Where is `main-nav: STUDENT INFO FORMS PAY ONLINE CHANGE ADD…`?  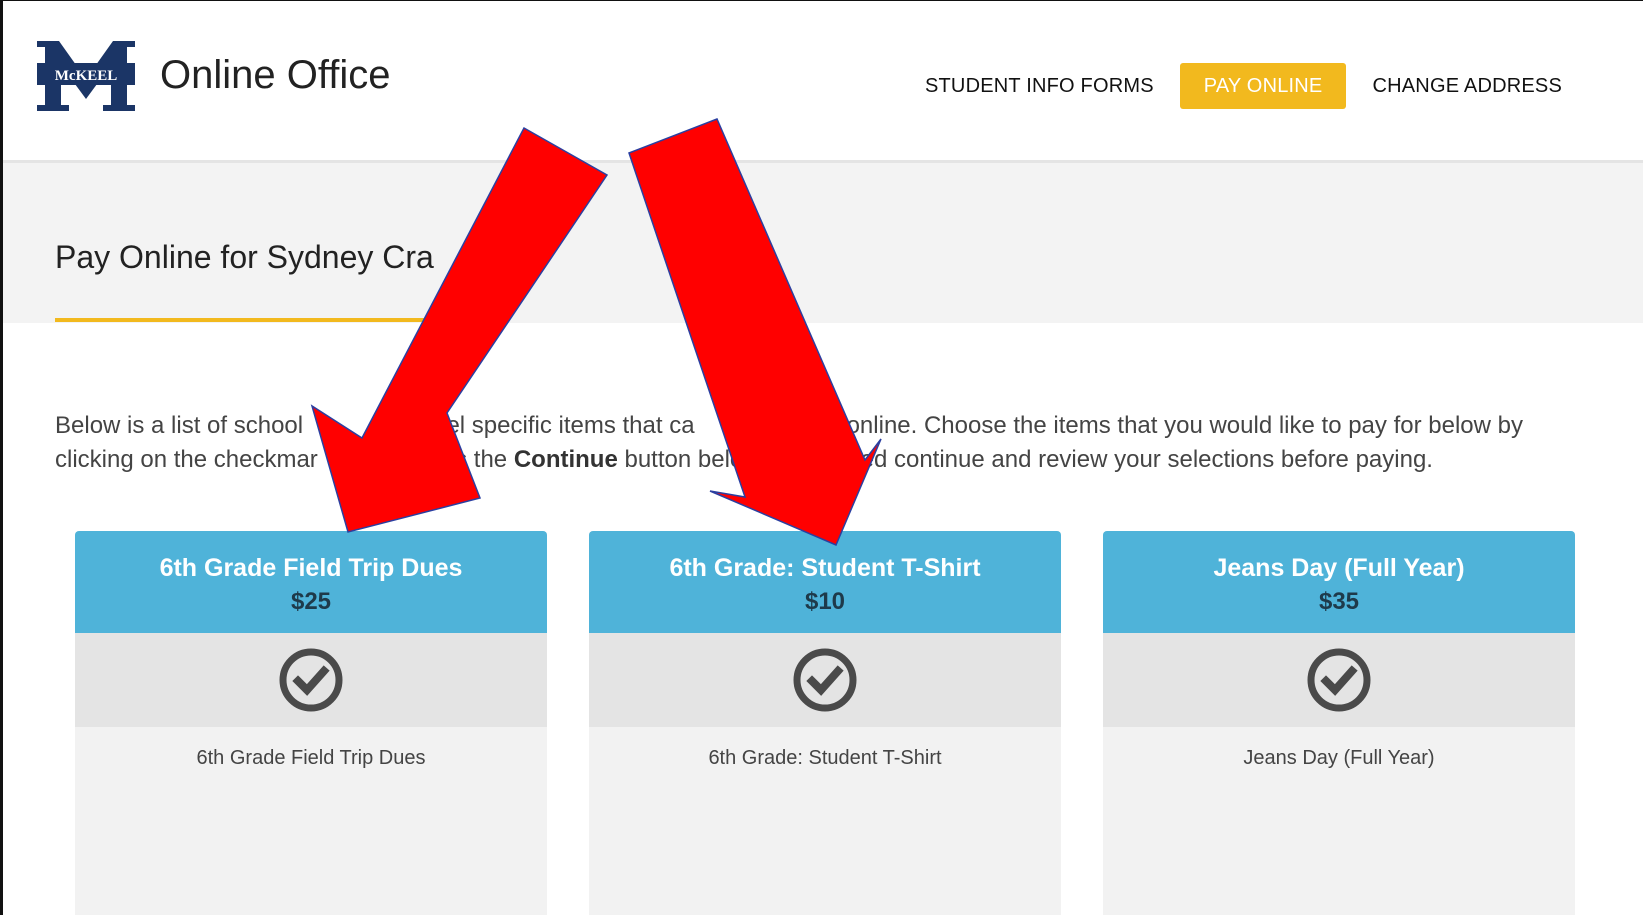
main-nav: STUDENT INFO FORMS PAY ONLINE CHANGE ADD… is located at coordinates (1243, 86).